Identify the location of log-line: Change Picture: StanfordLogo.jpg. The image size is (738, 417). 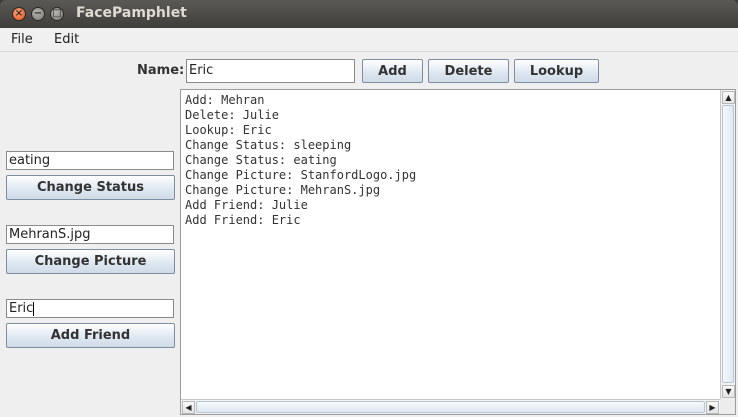
(301, 175).